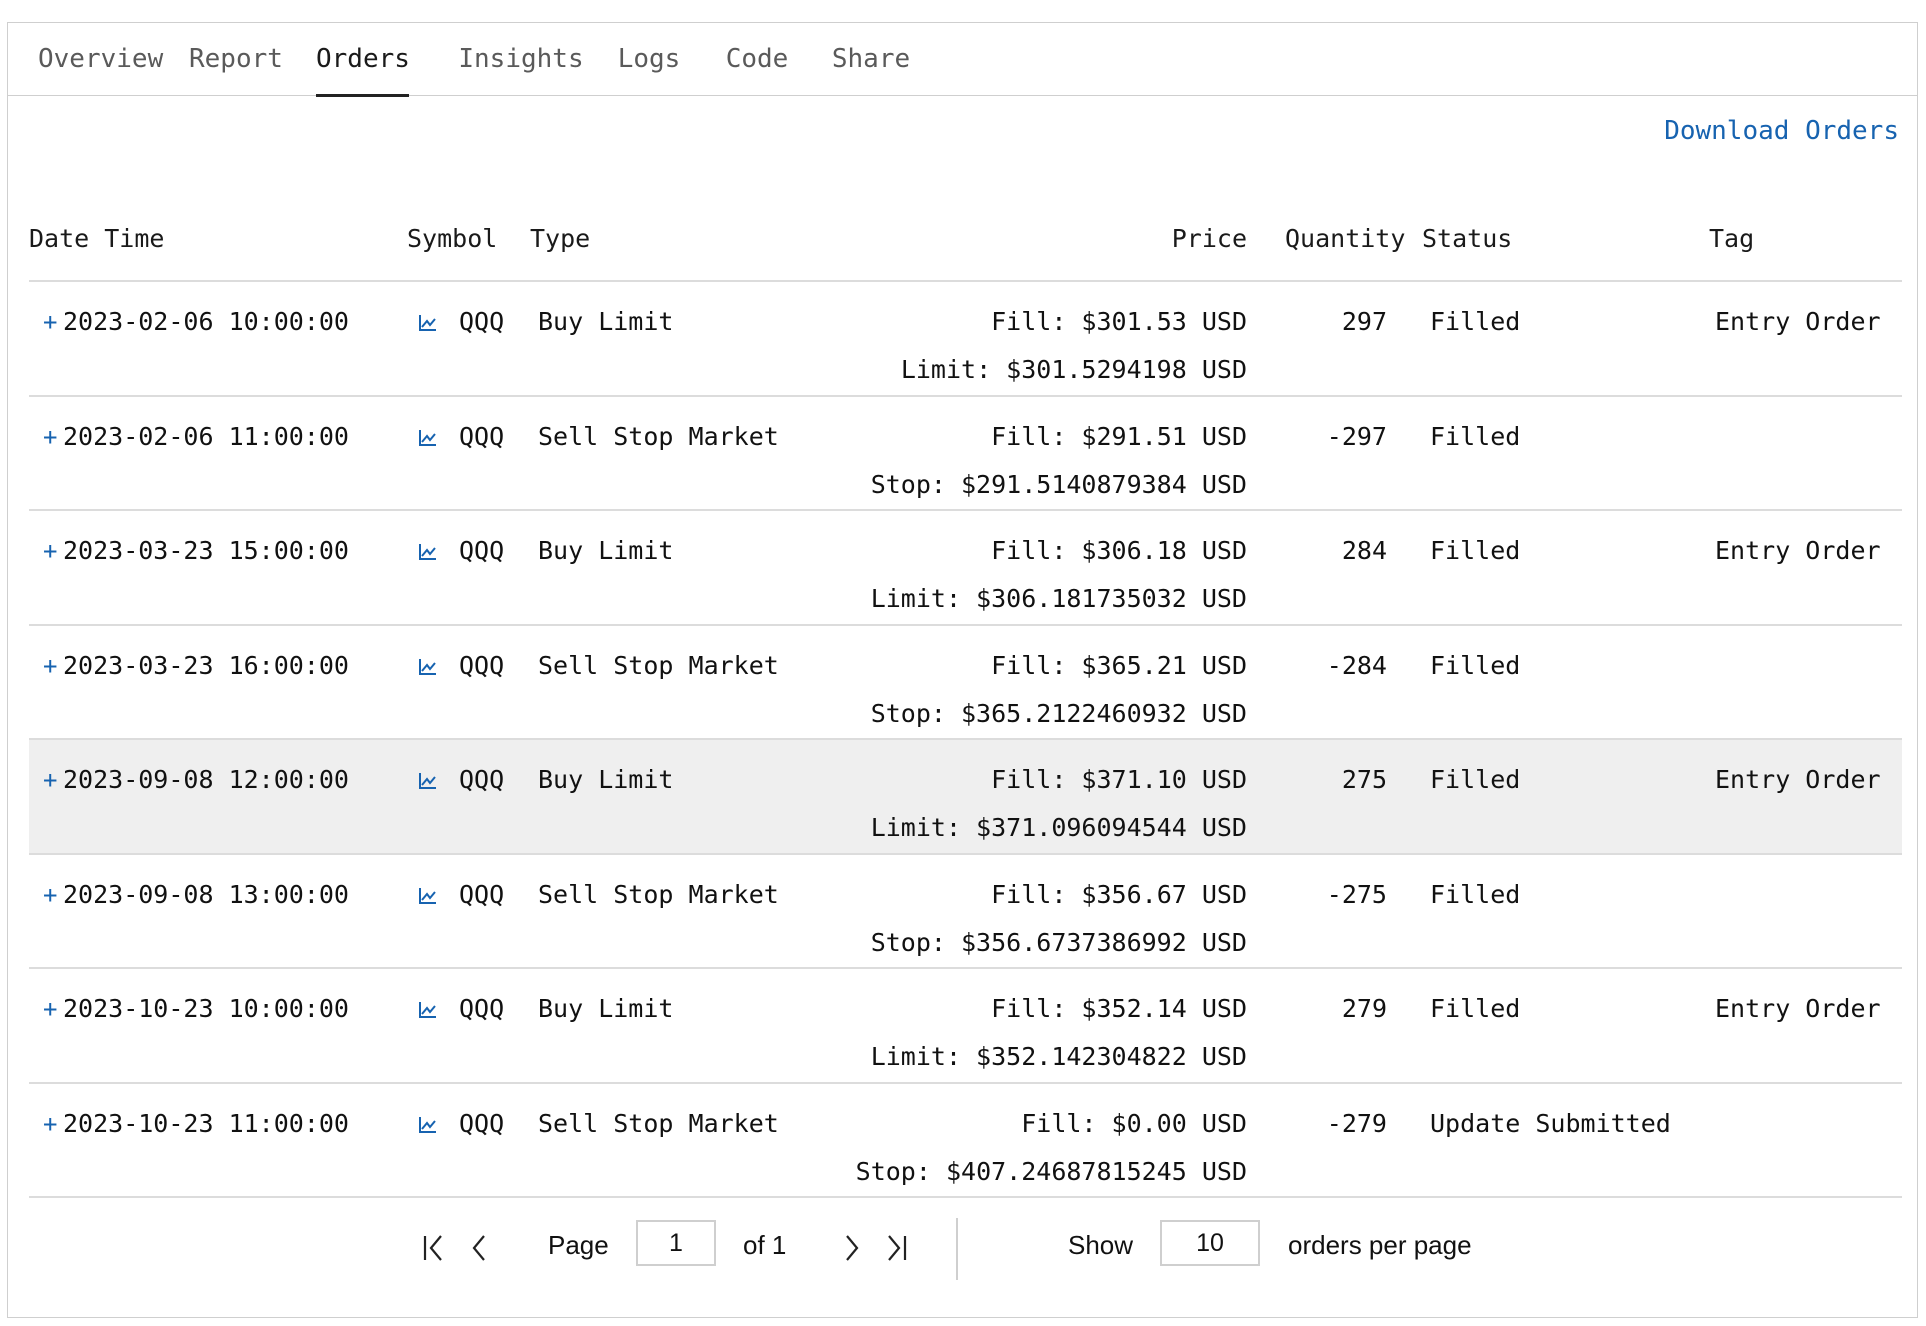  Describe the element at coordinates (96, 238) in the screenshot. I see `col-datetime: Date Time` at that location.